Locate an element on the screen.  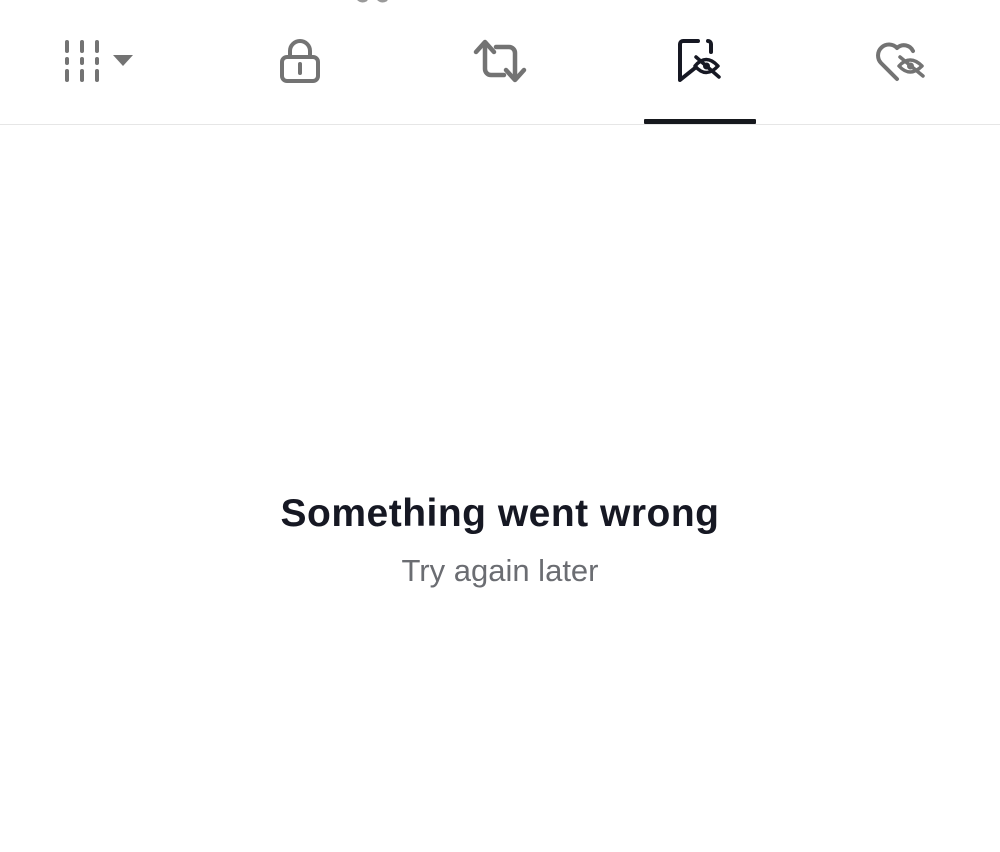
bookmark-eye-hidden-icon is located at coordinates (700, 61).